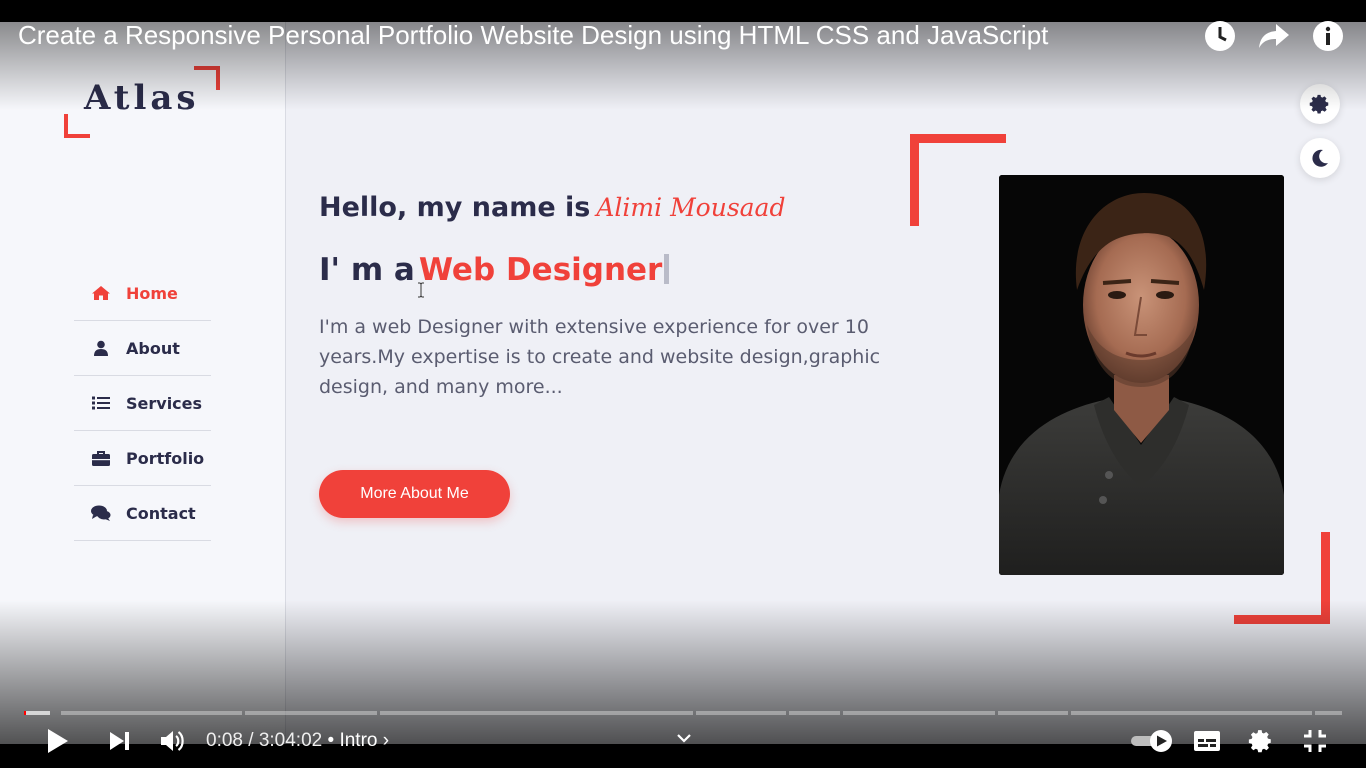 The height and width of the screenshot is (768, 1366). I want to click on subtitles-icon, so click(1207, 741).